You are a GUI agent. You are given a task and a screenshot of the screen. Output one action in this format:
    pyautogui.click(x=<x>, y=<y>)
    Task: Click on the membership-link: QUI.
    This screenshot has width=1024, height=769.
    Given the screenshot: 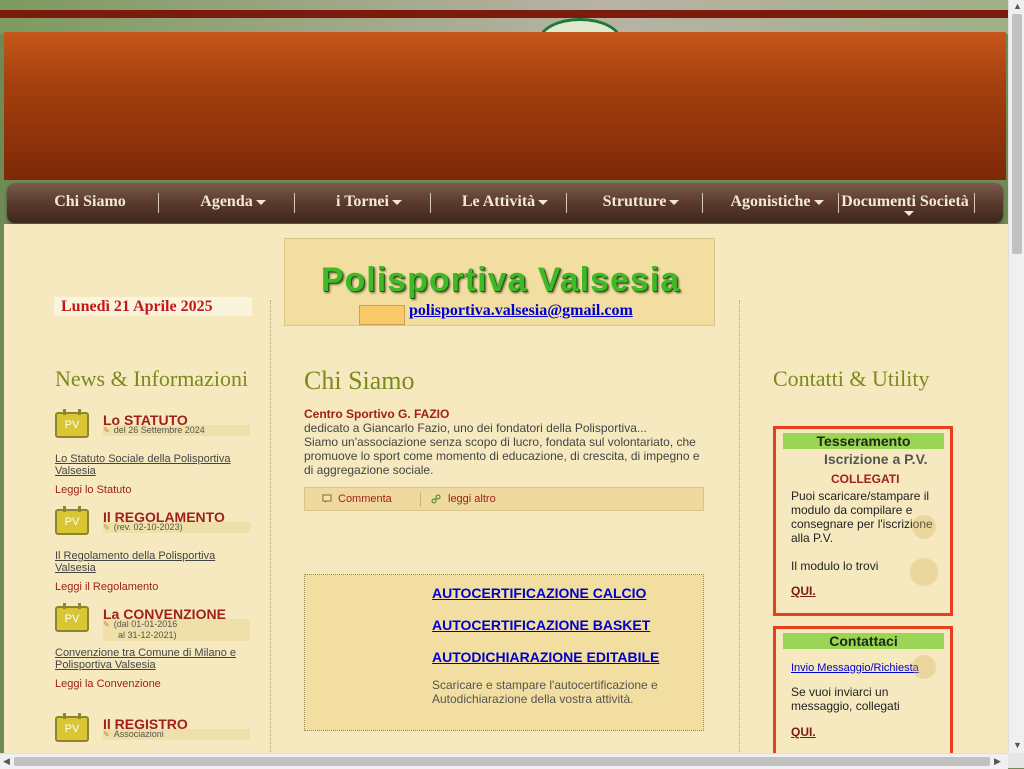 What is the action you would take?
    pyautogui.click(x=803, y=591)
    